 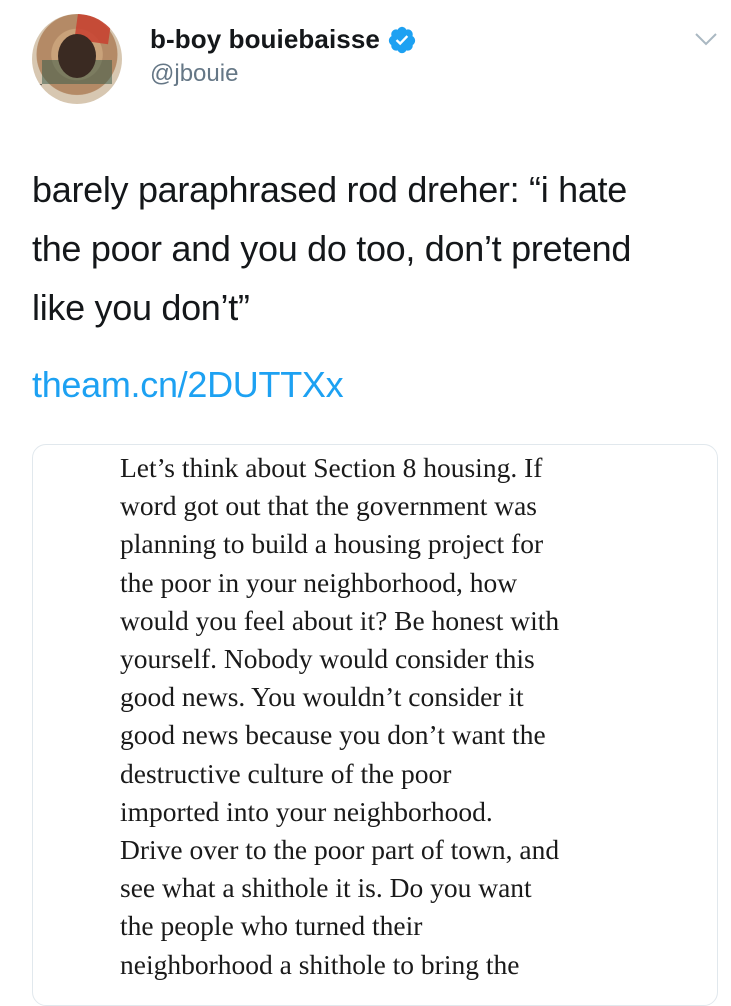 I want to click on tweet-header: tic b-boy bouiebaisse @jbouie, so click(x=365, y=65).